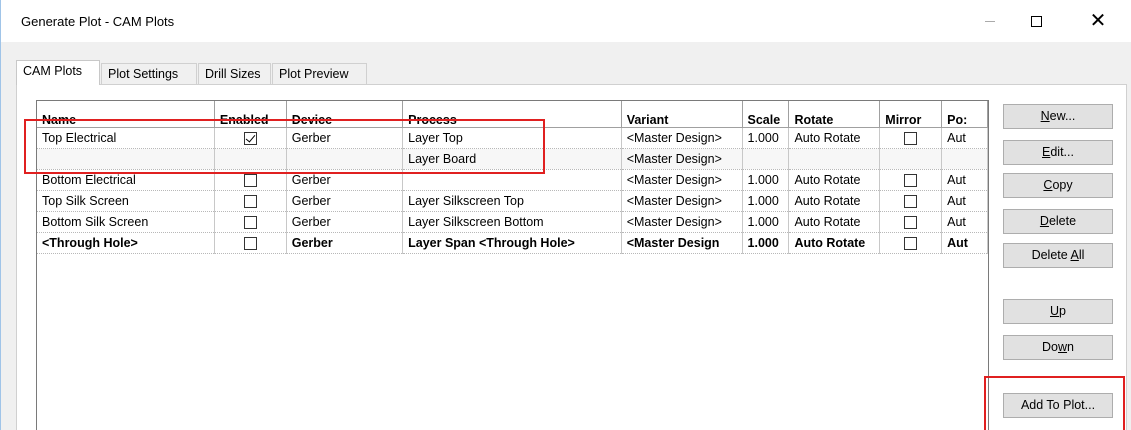 The image size is (1131, 430). I want to click on delete-button: Delete, so click(1058, 221).